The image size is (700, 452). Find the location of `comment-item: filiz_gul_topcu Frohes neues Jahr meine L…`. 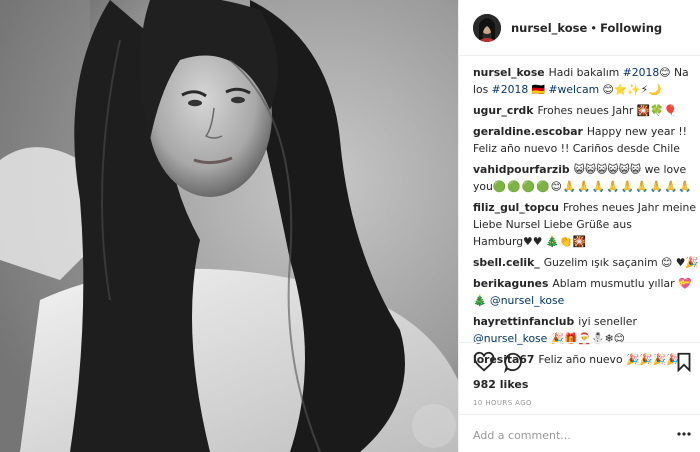

comment-item: filiz_gul_topcu Frohes neues Jahr meine L… is located at coordinates (586, 224).